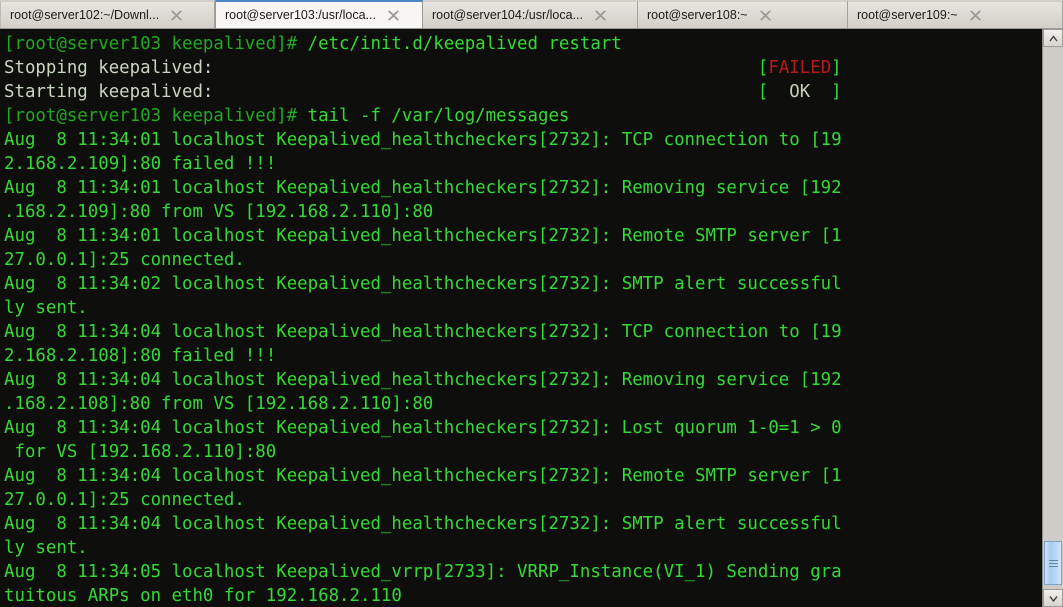 The width and height of the screenshot is (1063, 607). What do you see at coordinates (109, 68) in the screenshot?
I see `service-label: Stopping keepalived:` at bounding box center [109, 68].